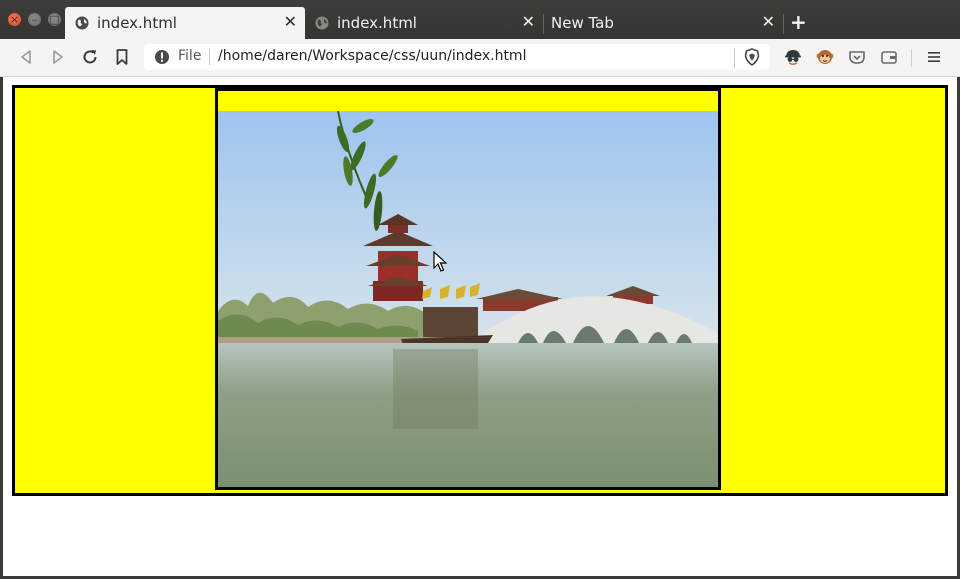  What do you see at coordinates (440, 261) in the screenshot?
I see `mouse-pointer-icon` at bounding box center [440, 261].